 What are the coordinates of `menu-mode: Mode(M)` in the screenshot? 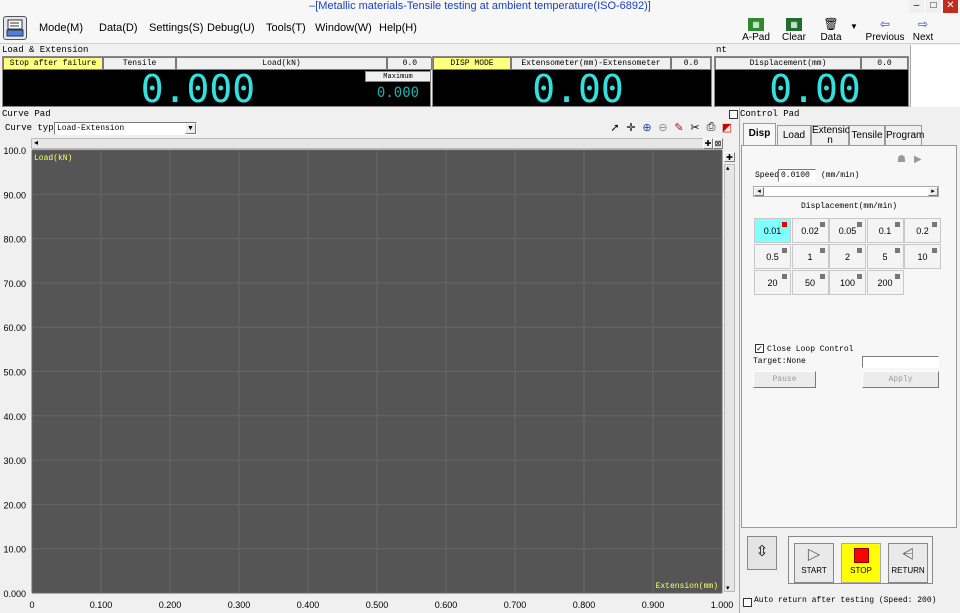 It's located at (61, 28).